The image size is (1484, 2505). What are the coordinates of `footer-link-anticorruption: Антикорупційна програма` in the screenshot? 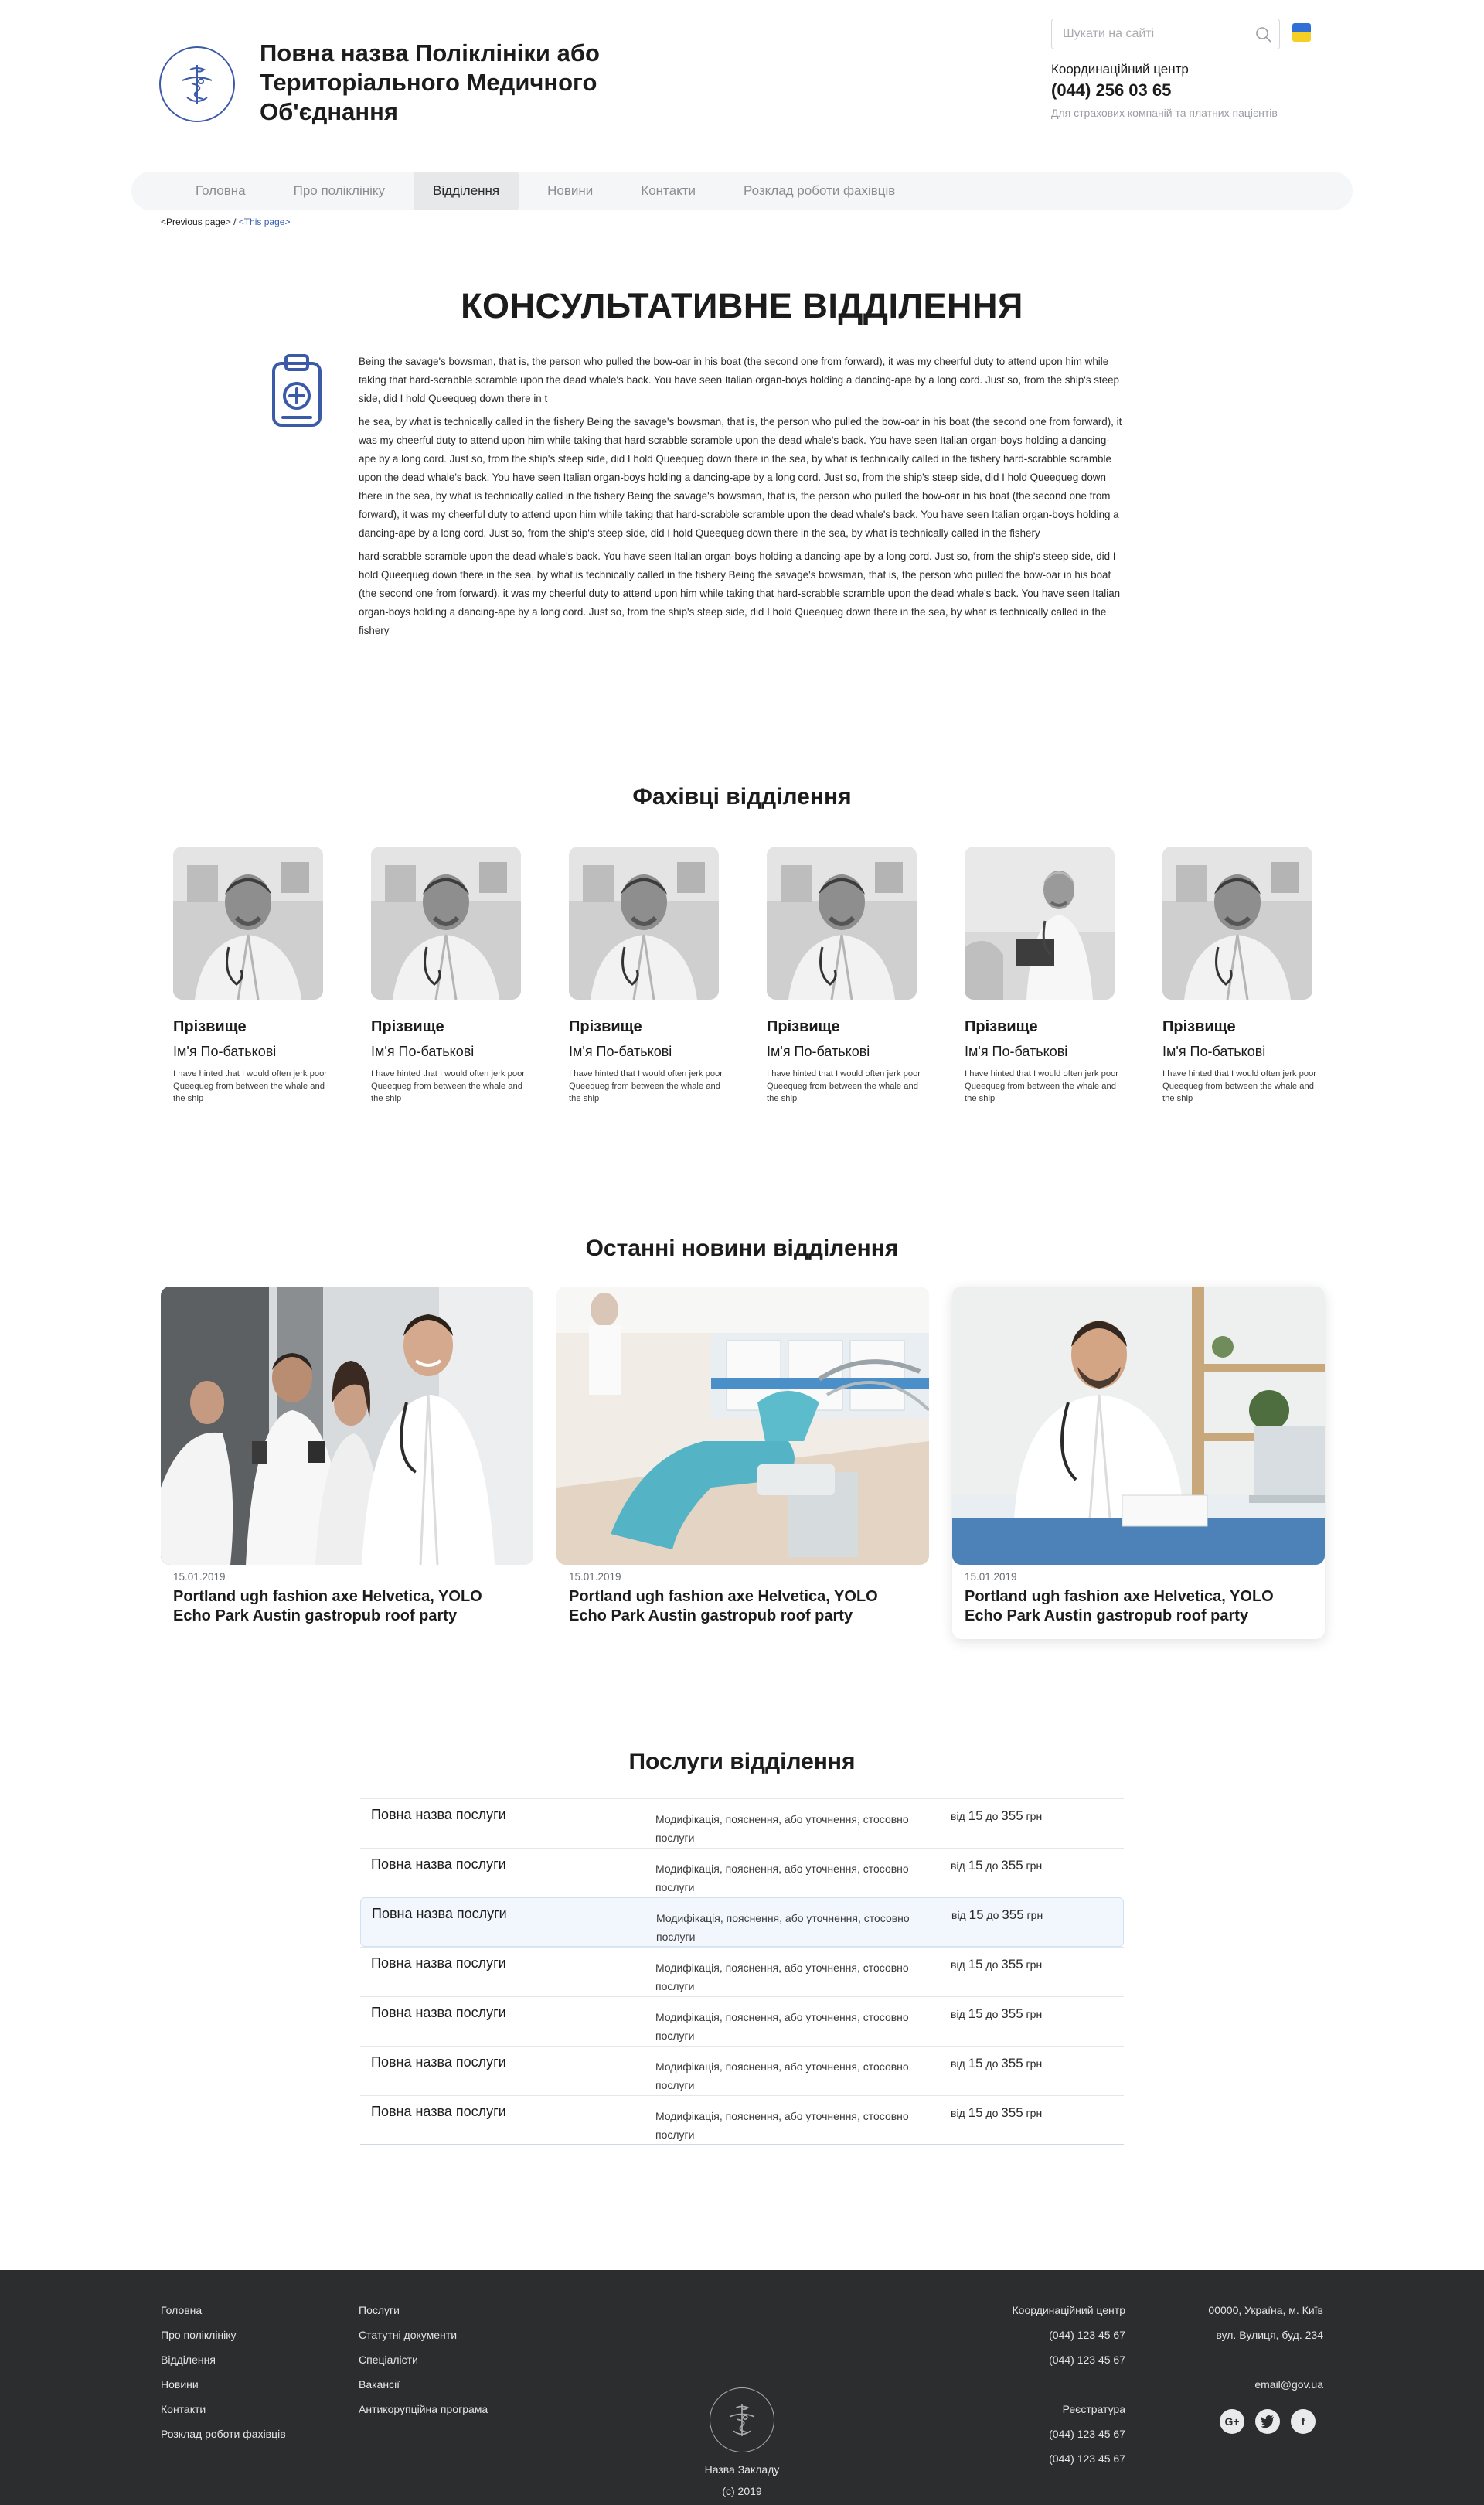 It's located at (423, 2413).